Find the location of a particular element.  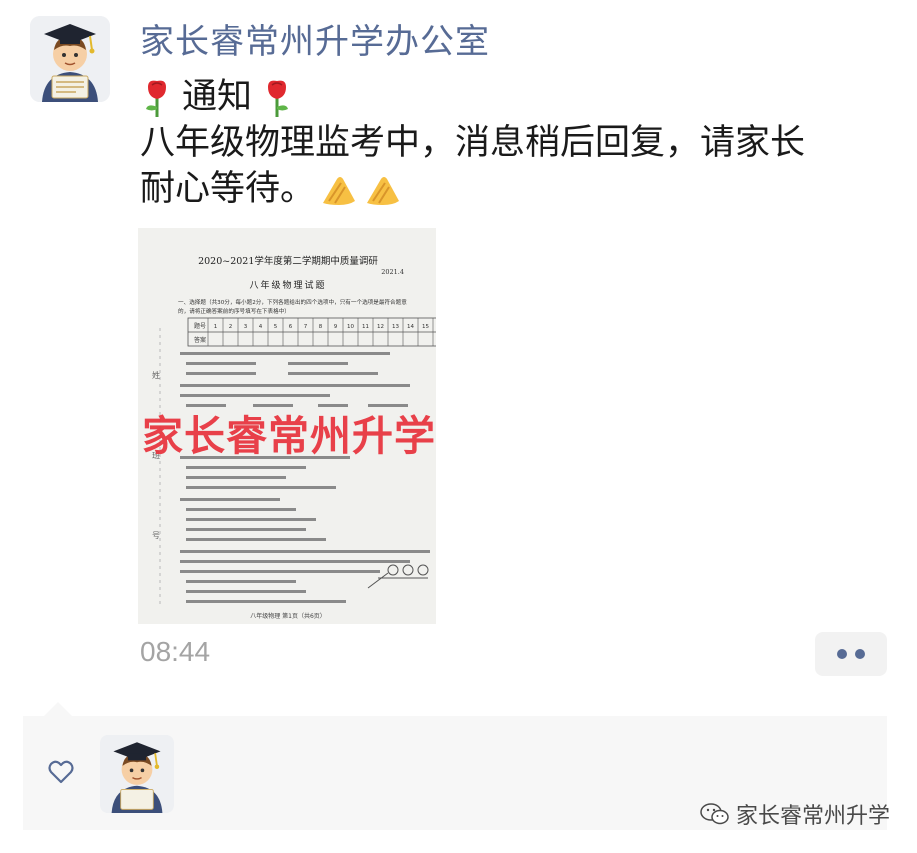

table-number: 10 is located at coordinates (350, 327).